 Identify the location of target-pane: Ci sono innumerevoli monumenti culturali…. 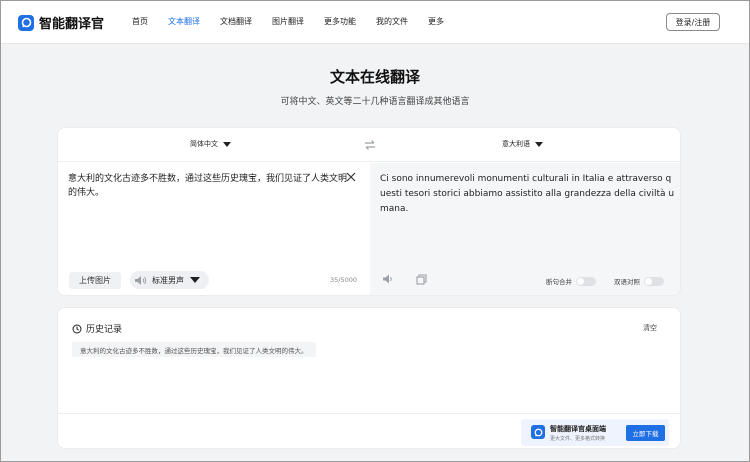
(525, 229).